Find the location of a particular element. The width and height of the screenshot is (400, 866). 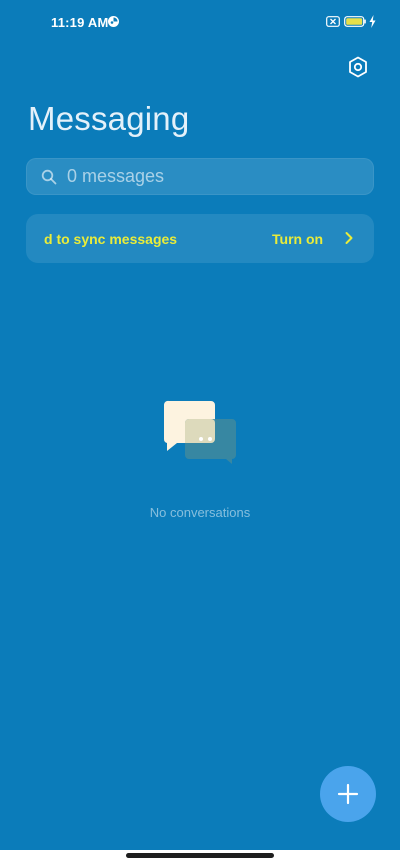

new-conversation-button is located at coordinates (348, 794).